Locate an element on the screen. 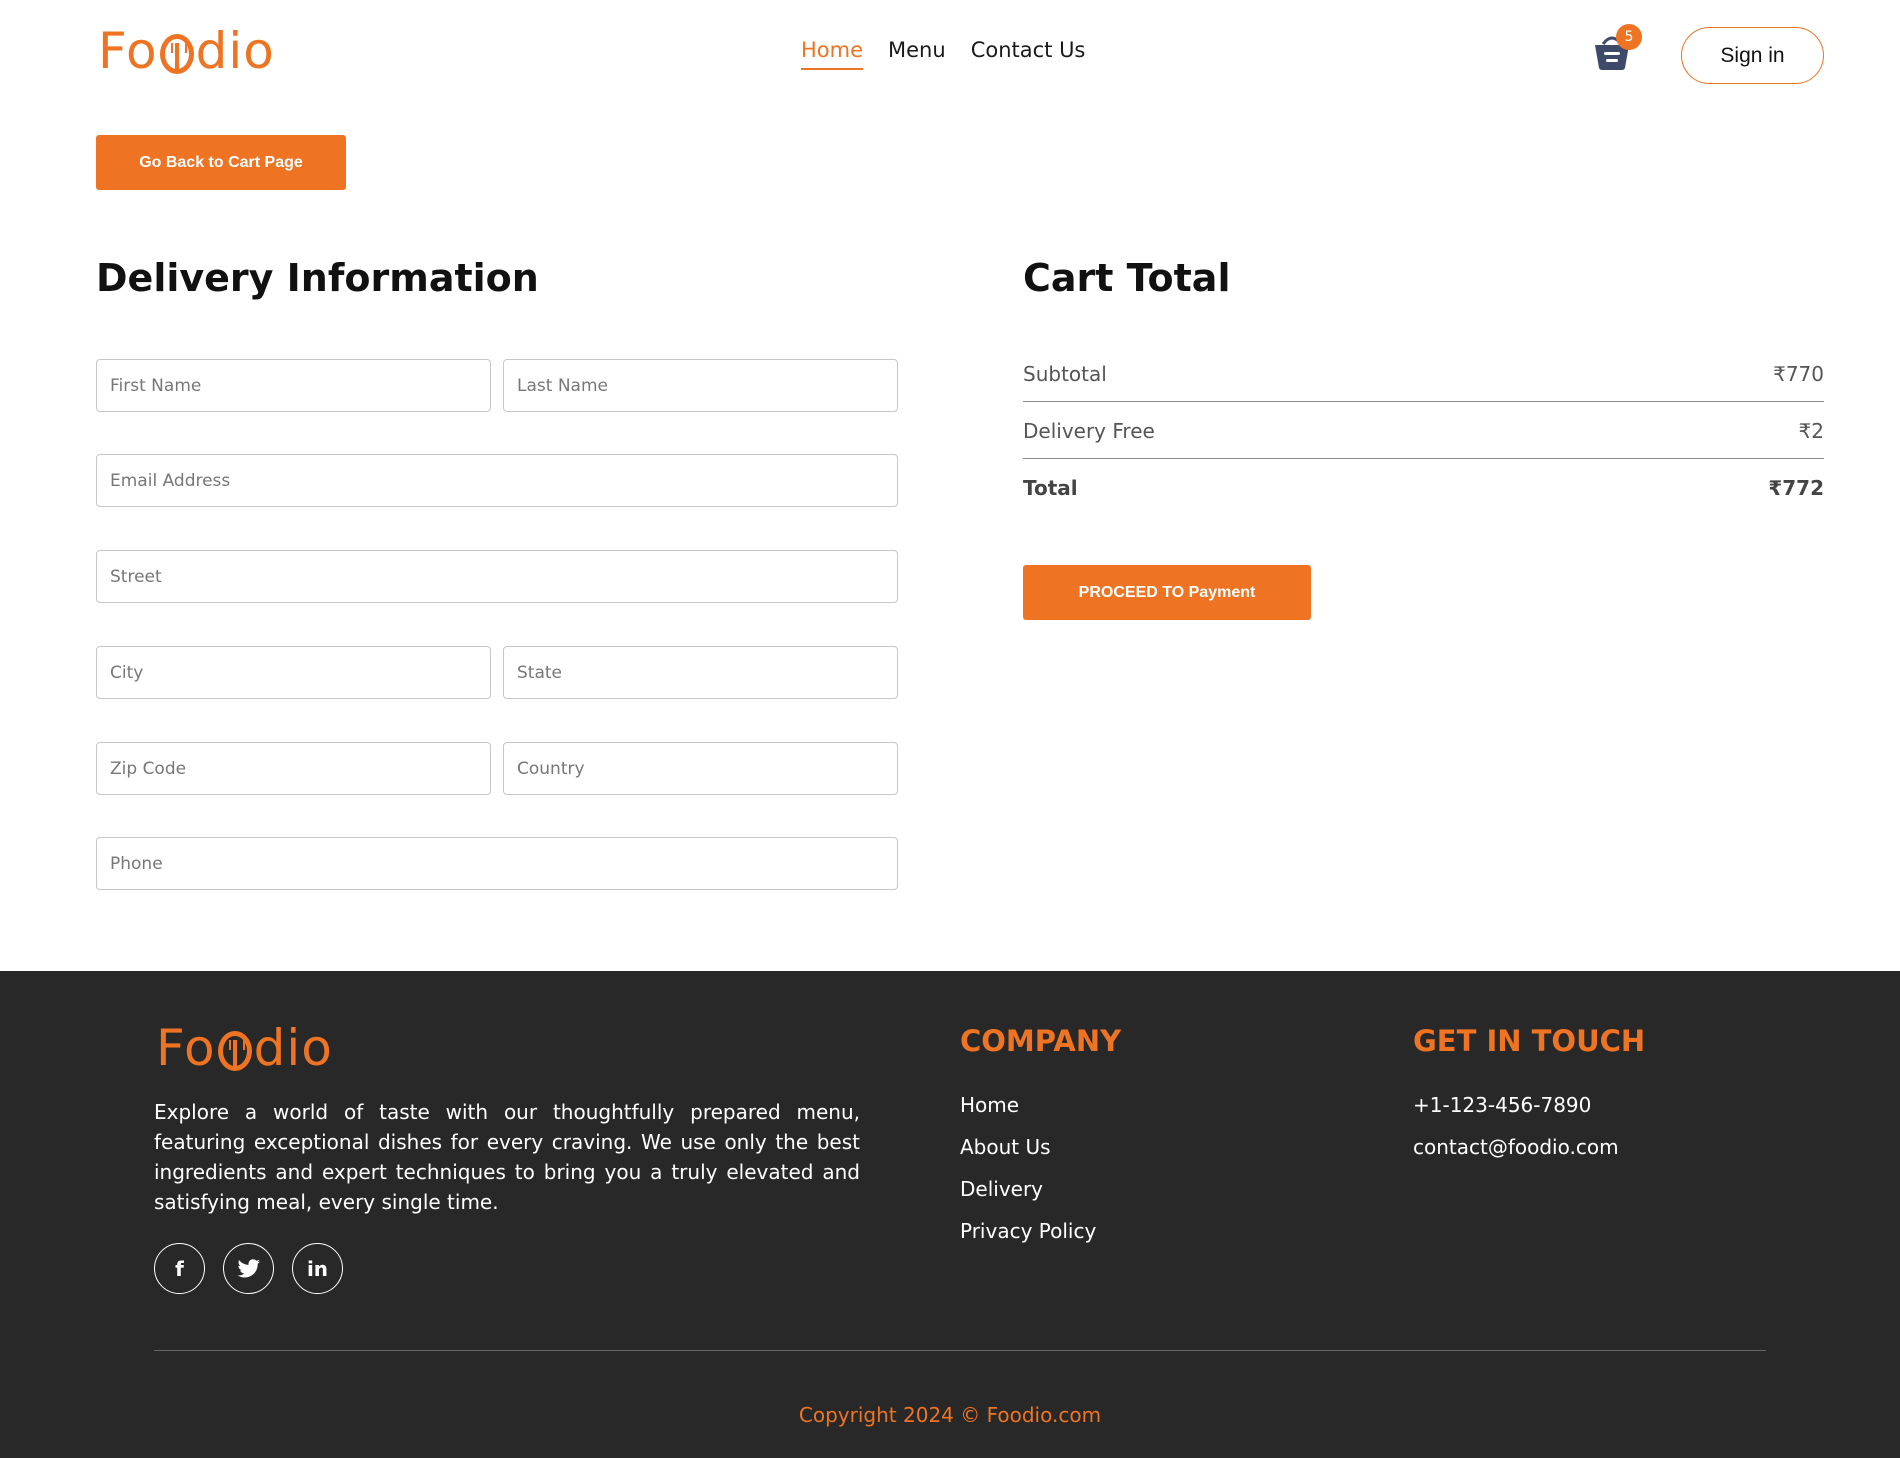  last-name-input is located at coordinates (707, 385).